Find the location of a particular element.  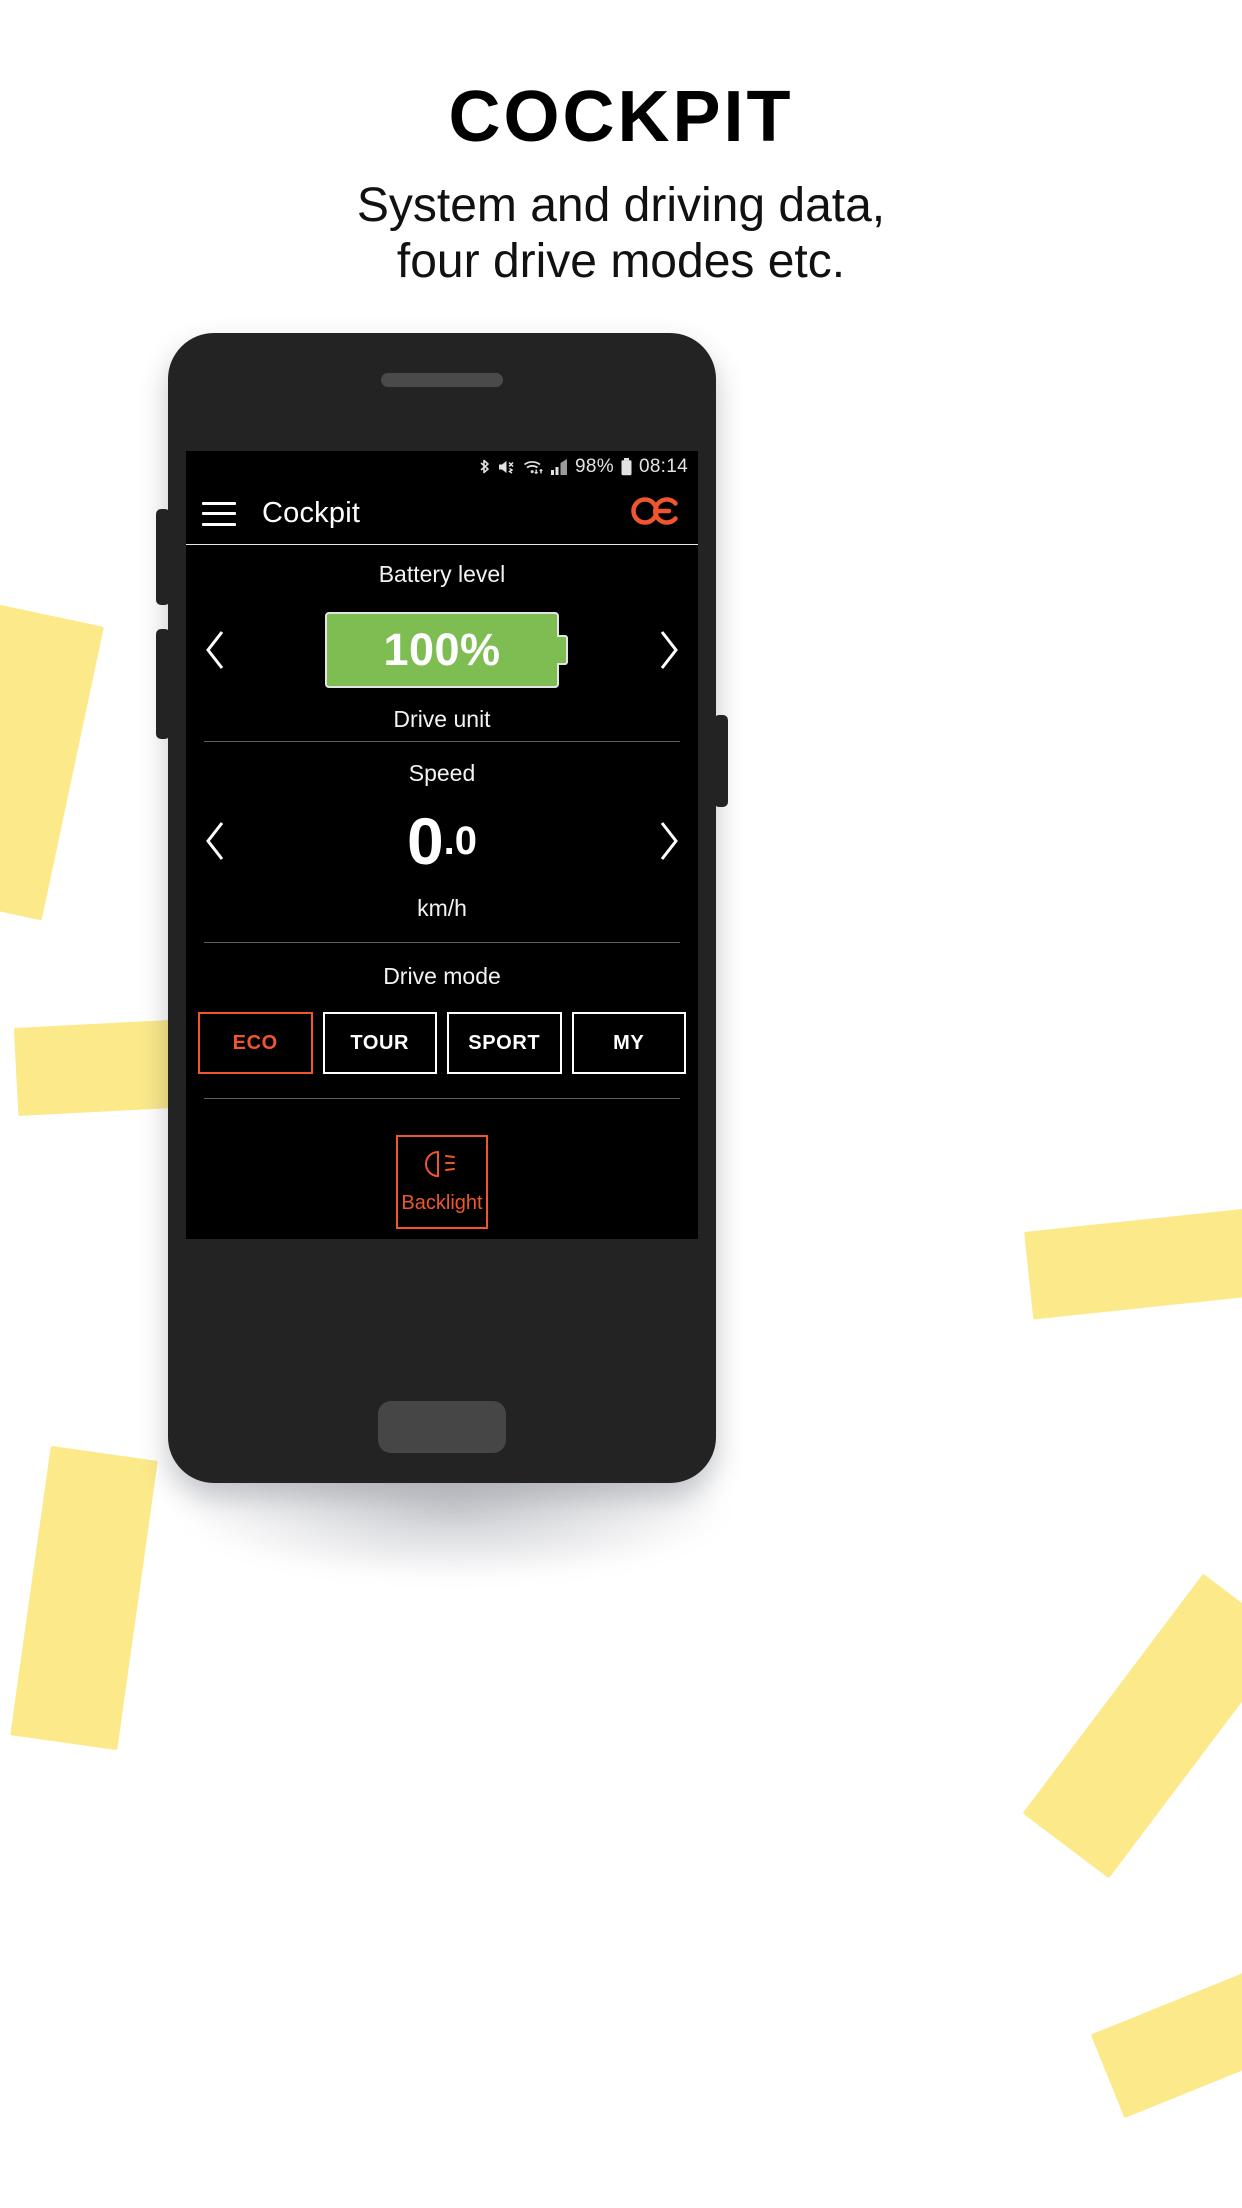

page-subtitle-line2: four drive modes etc. is located at coordinates (621, 261).